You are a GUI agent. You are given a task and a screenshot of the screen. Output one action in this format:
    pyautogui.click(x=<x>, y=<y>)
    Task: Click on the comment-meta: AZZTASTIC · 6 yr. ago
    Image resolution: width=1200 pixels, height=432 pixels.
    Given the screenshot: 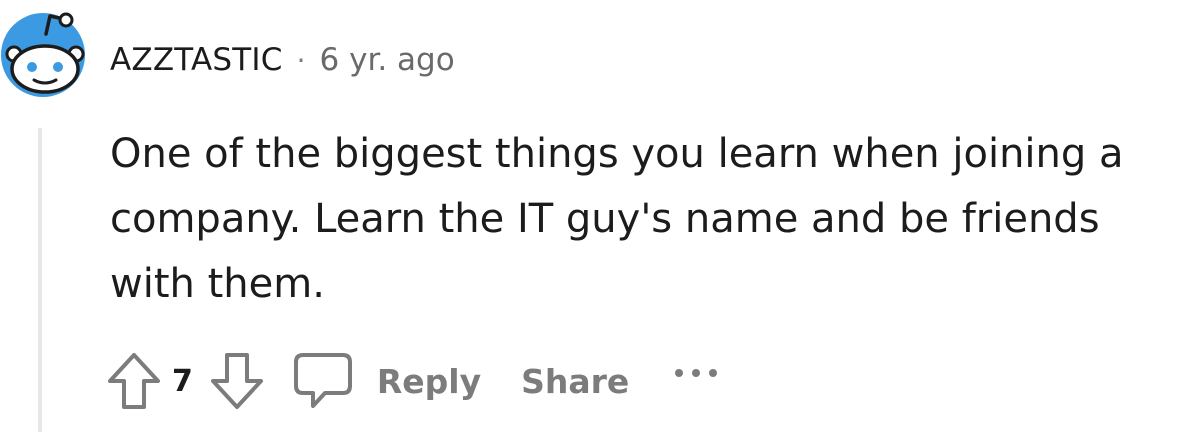 What is the action you would take?
    pyautogui.click(x=282, y=60)
    